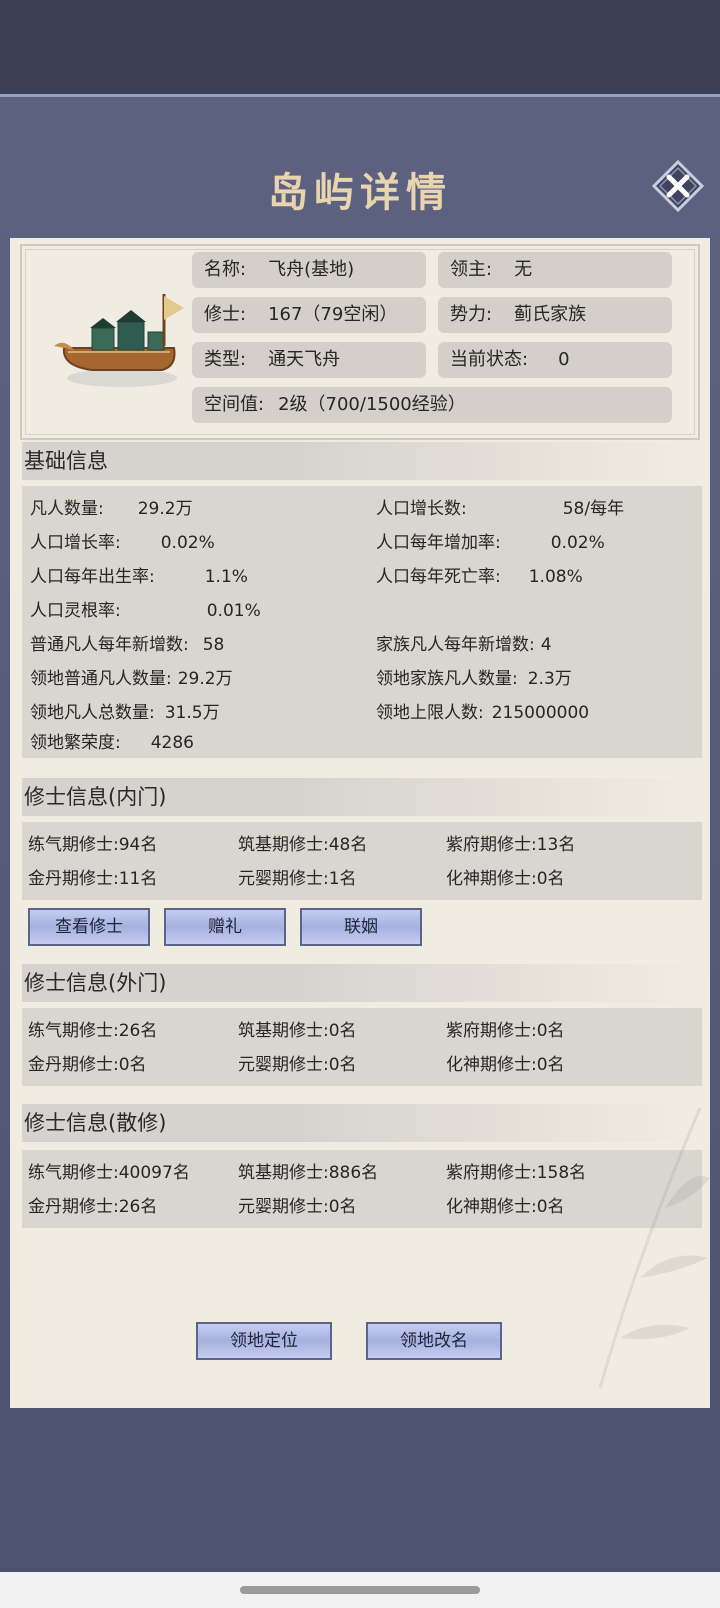  Describe the element at coordinates (471, 314) in the screenshot. I see `faction-label: 势力:` at that location.